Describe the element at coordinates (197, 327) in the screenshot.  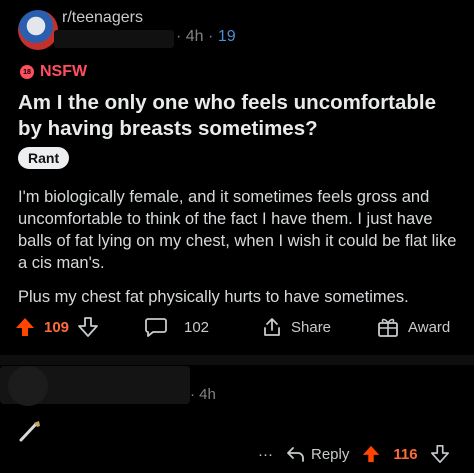
I see `comment-count: 102` at that location.